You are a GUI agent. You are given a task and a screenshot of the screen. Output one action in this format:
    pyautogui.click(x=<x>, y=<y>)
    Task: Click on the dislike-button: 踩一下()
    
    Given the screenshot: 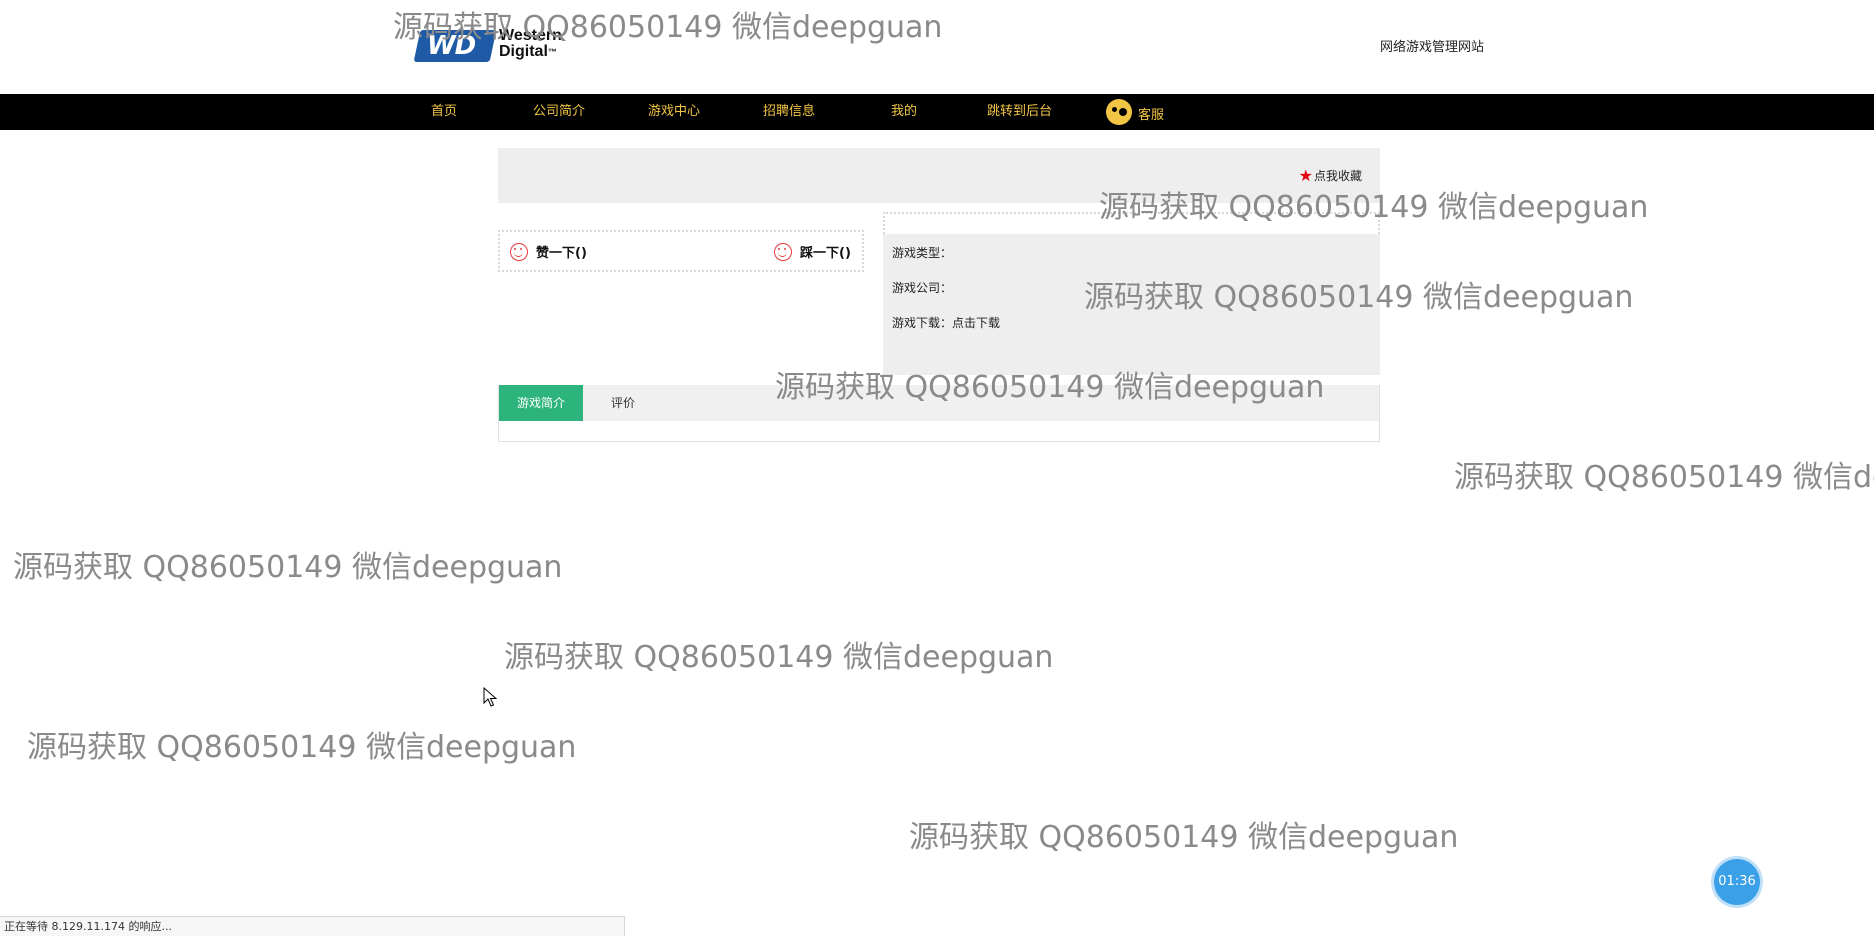 What is the action you would take?
    pyautogui.click(x=812, y=251)
    